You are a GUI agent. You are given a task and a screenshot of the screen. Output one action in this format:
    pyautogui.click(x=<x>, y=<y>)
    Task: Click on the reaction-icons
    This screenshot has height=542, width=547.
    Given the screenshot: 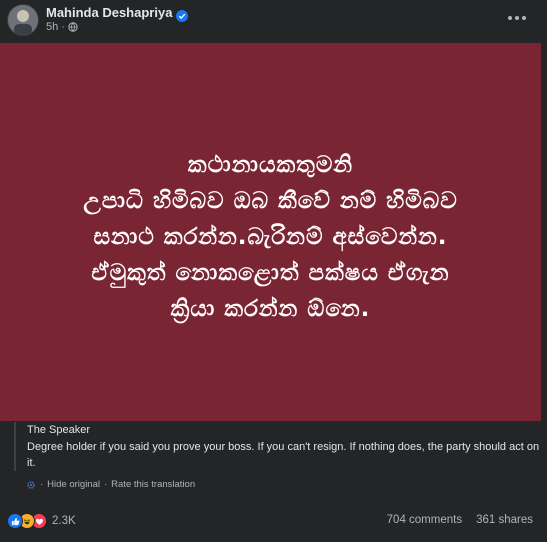 What is the action you would take?
    pyautogui.click(x=27, y=521)
    